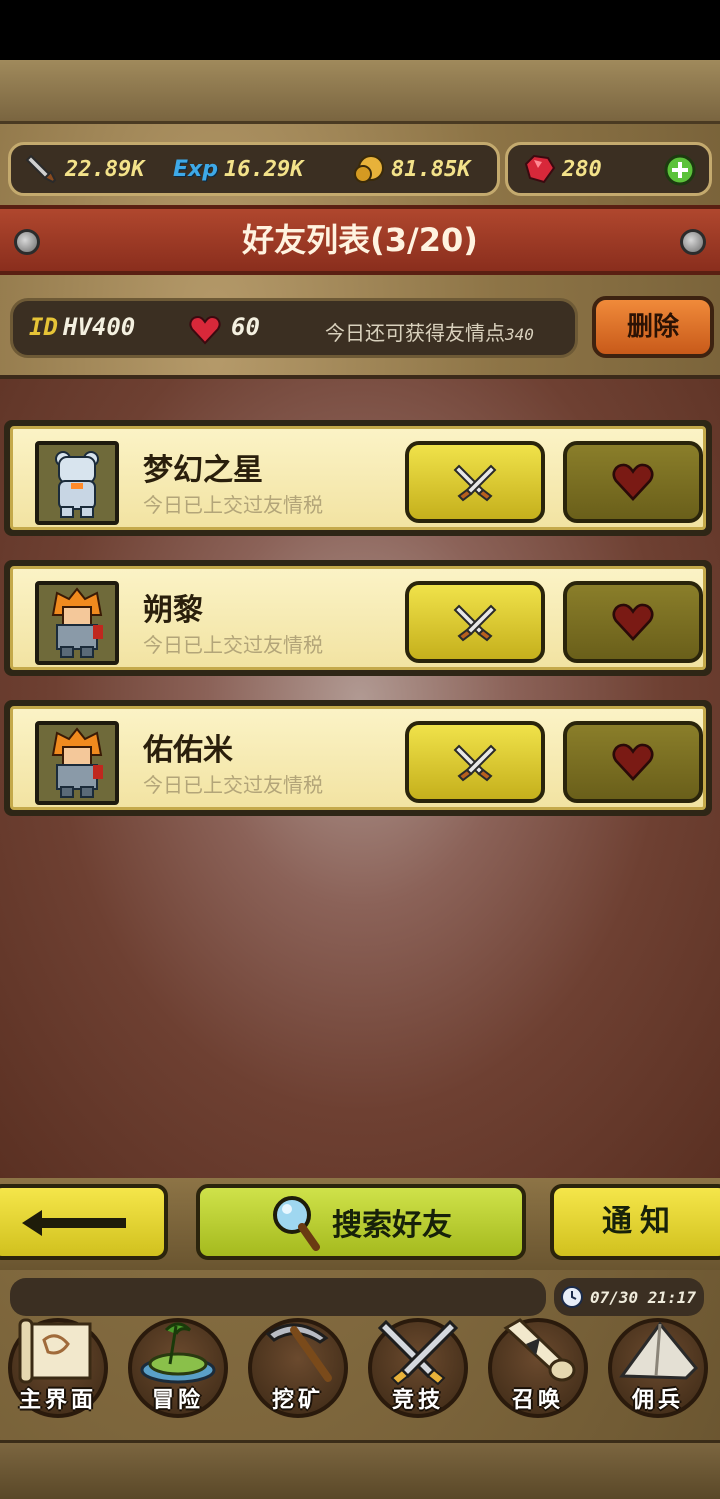 The height and width of the screenshot is (1499, 720). I want to click on bear-avatar, so click(77, 483).